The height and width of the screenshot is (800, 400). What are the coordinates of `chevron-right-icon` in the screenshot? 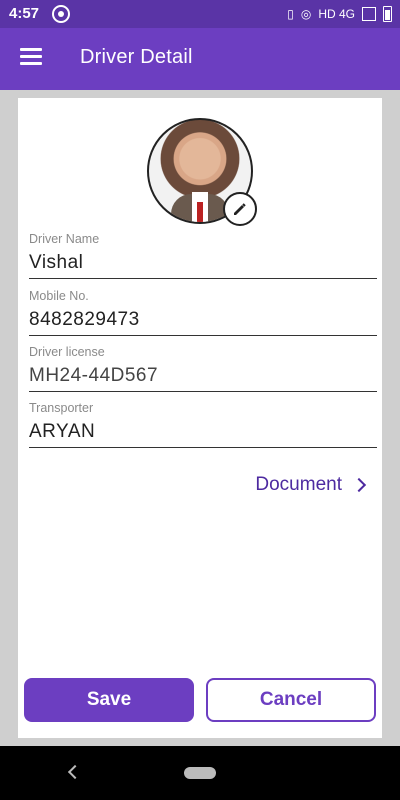 It's located at (359, 485).